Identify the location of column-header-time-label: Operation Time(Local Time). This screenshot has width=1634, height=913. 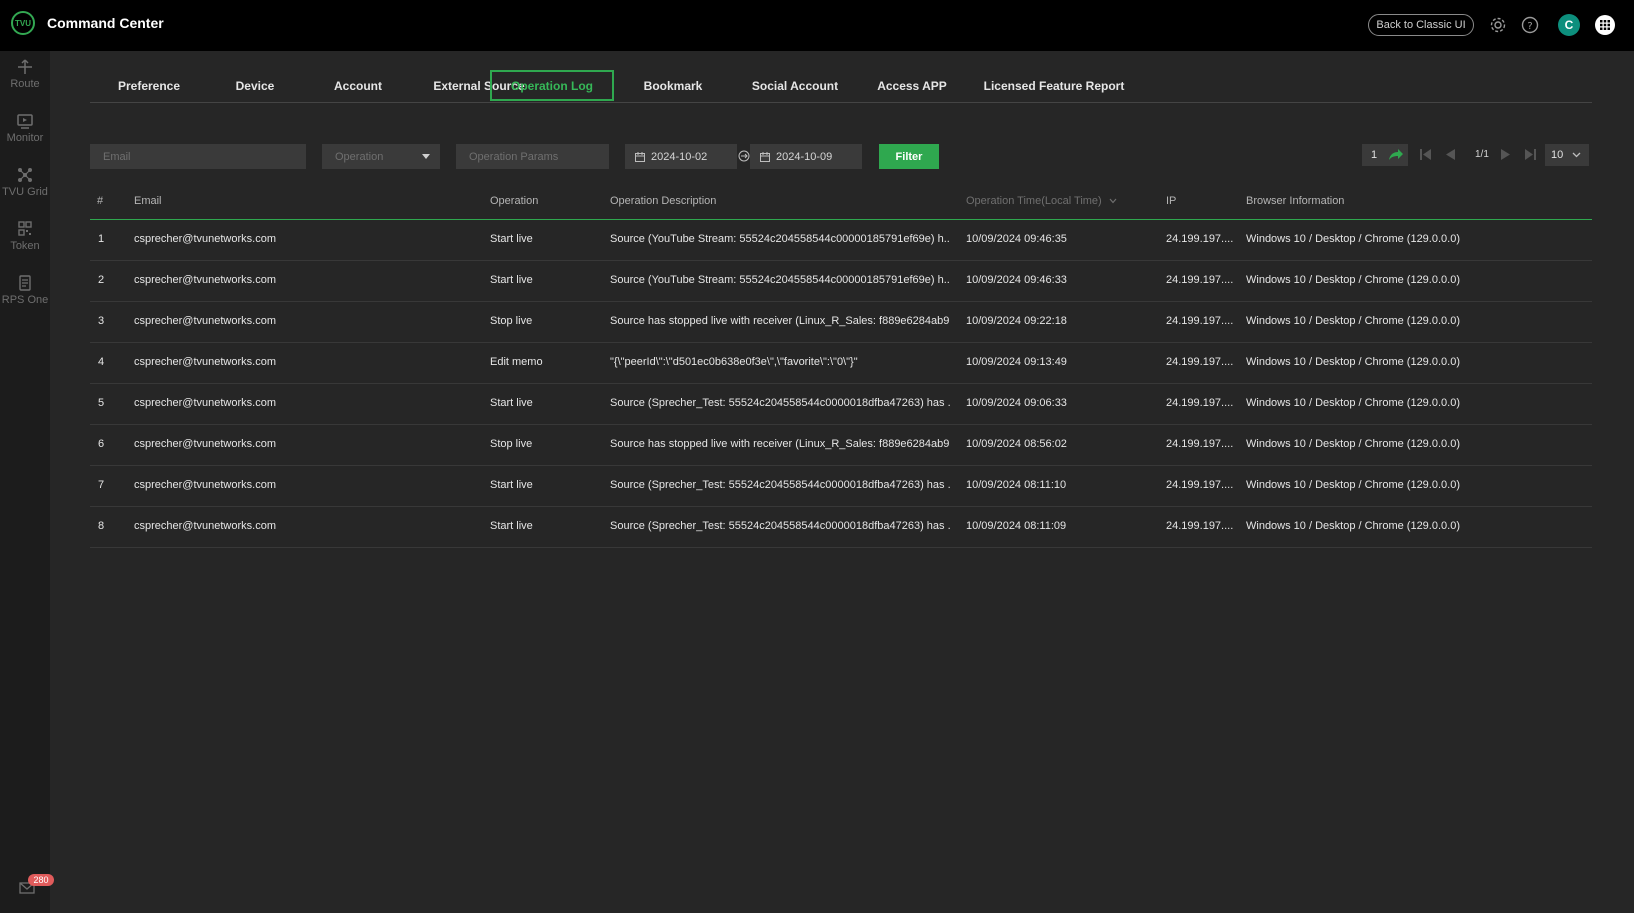
(1034, 201).